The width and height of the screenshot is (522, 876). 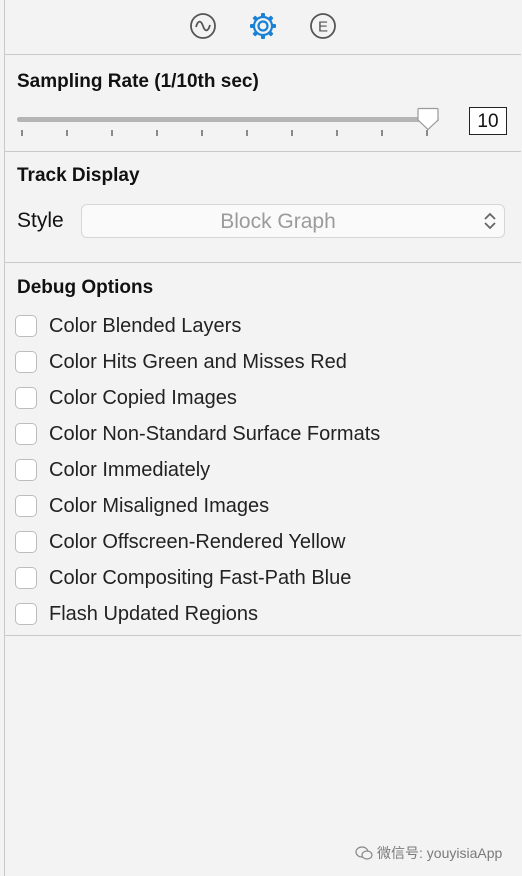 What do you see at coordinates (129, 470) in the screenshot?
I see `debug-option-label: Color Immediately` at bounding box center [129, 470].